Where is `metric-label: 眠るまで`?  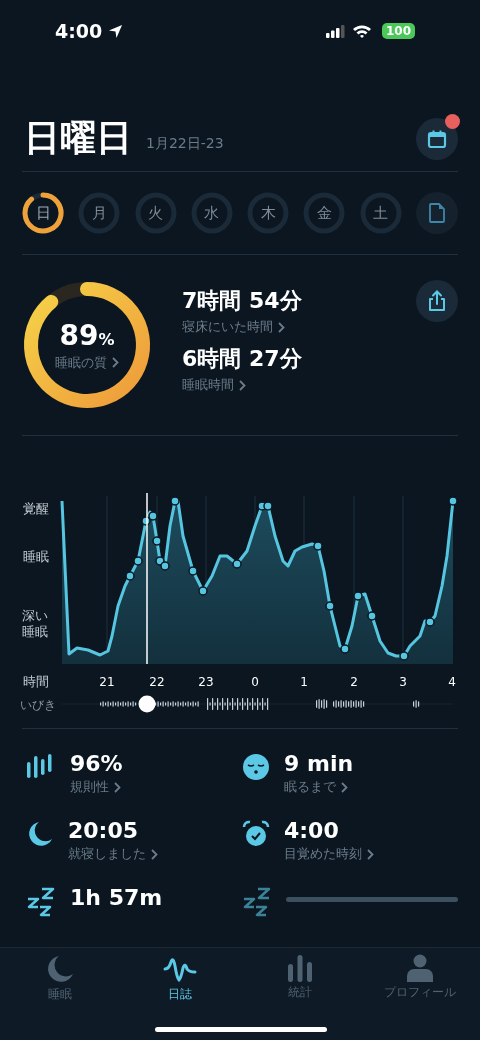
metric-label: 眠るまで is located at coordinates (310, 787).